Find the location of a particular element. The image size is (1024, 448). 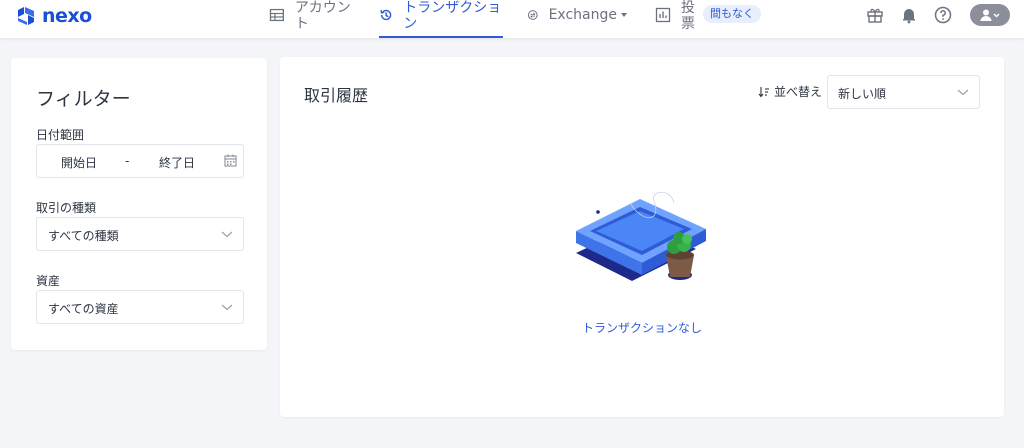

help-icon is located at coordinates (943, 15).